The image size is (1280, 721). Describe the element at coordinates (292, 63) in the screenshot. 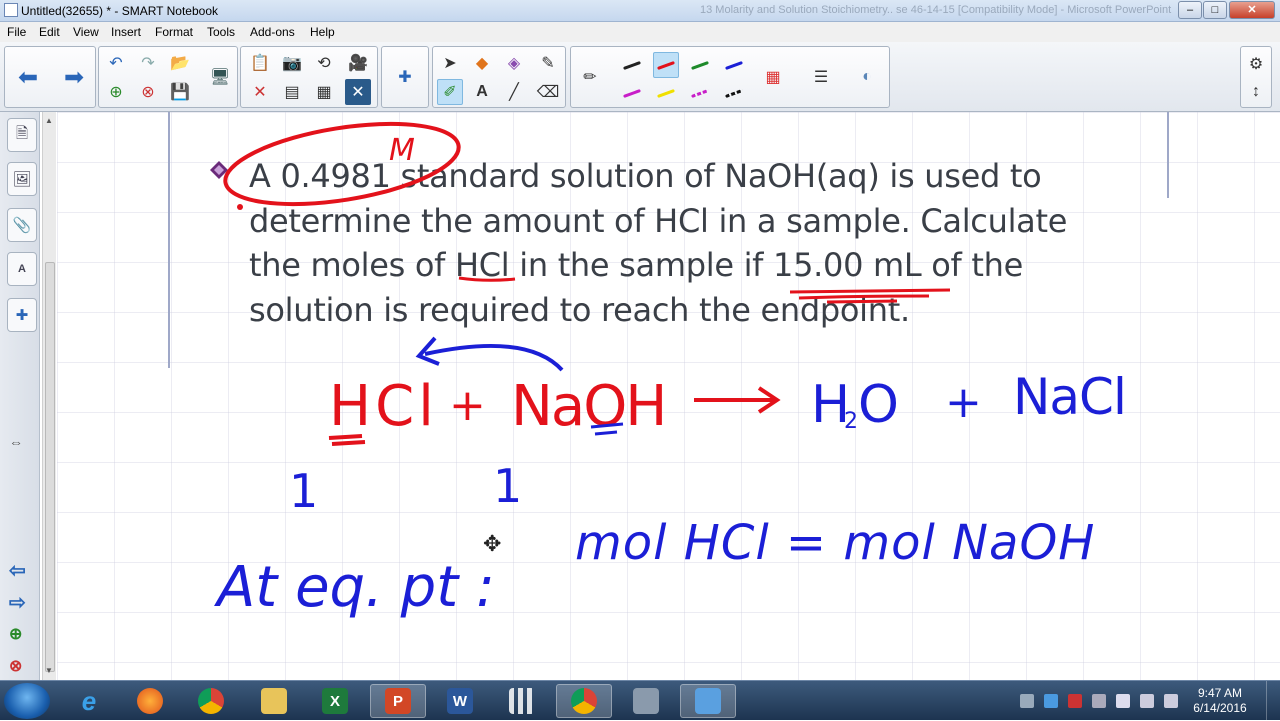

I see `screen-capture-icon: 📷` at that location.